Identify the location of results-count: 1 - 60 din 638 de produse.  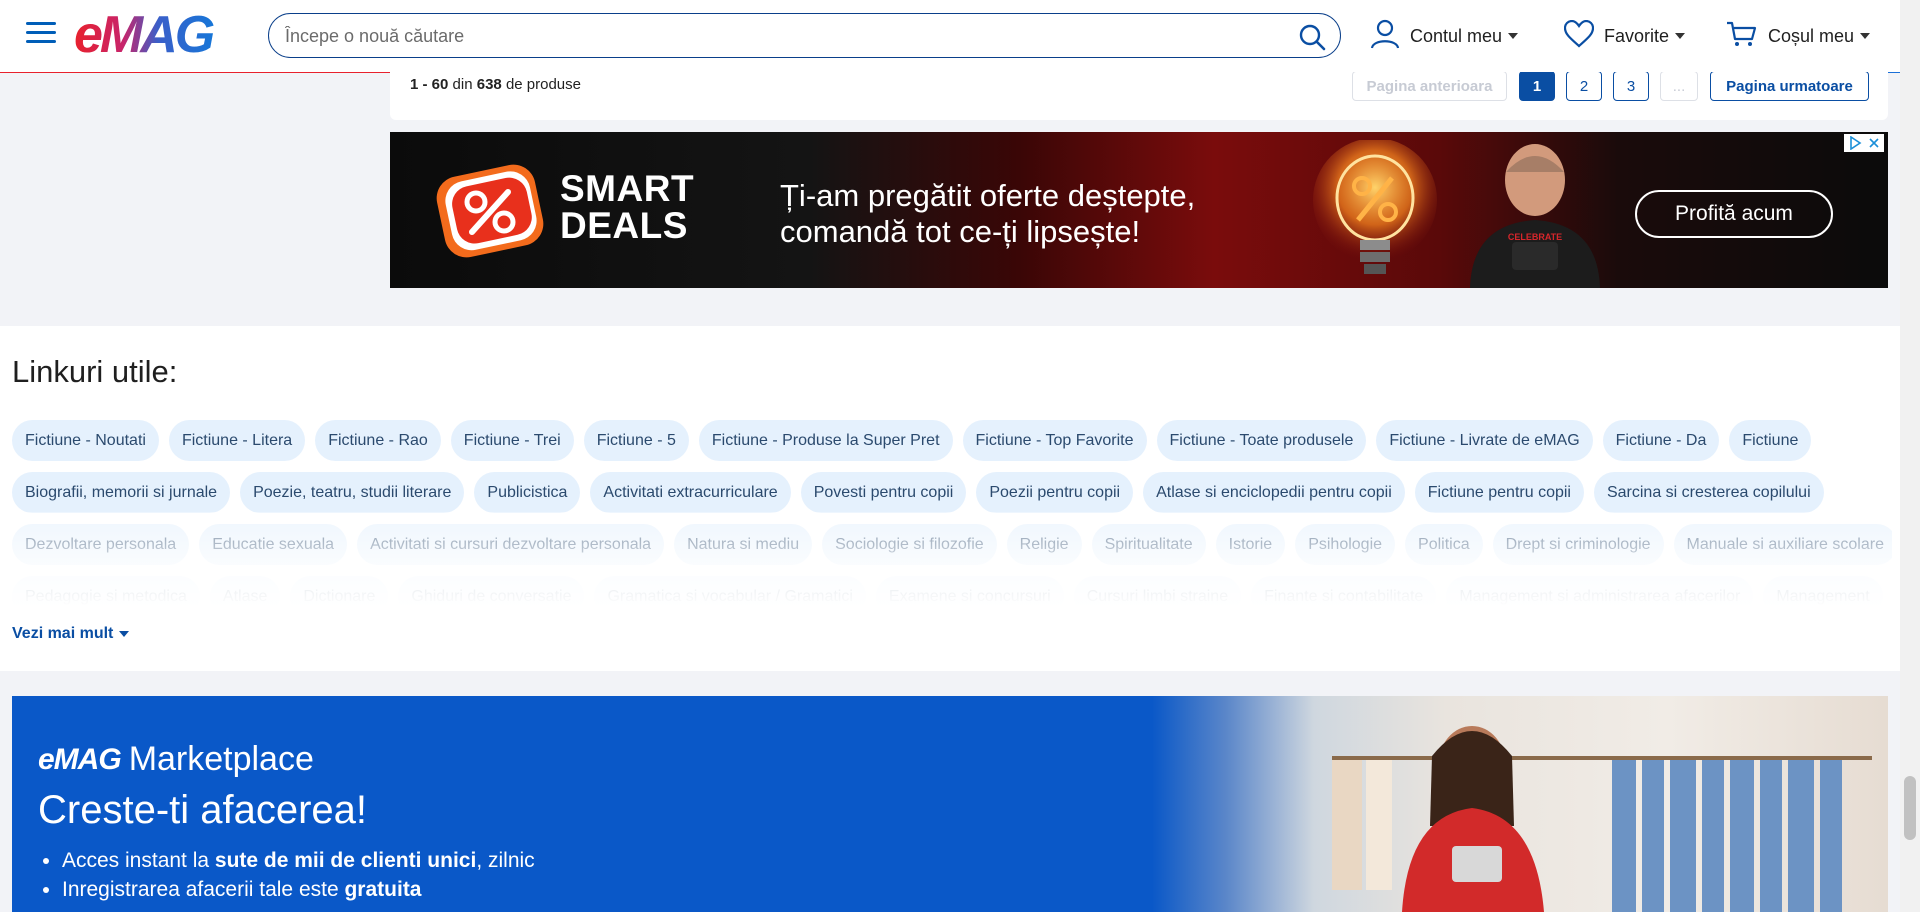
(495, 84).